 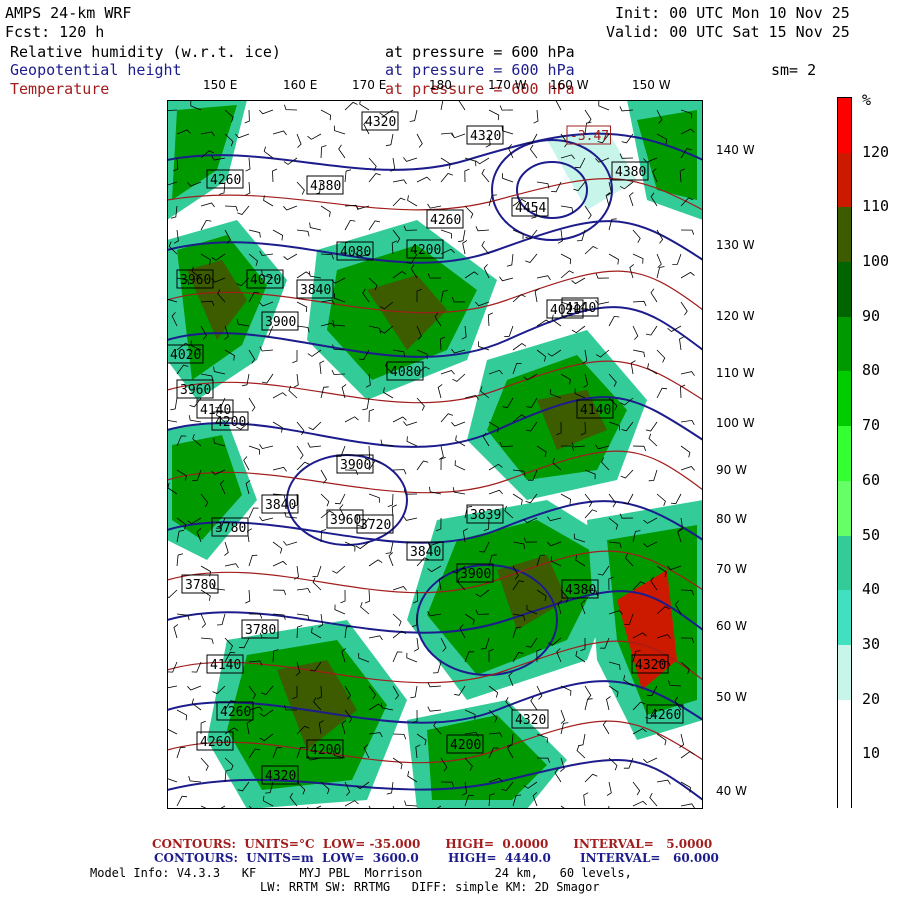 What do you see at coordinates (876, 151) in the screenshot?
I see `colorbar-label: 120` at bounding box center [876, 151].